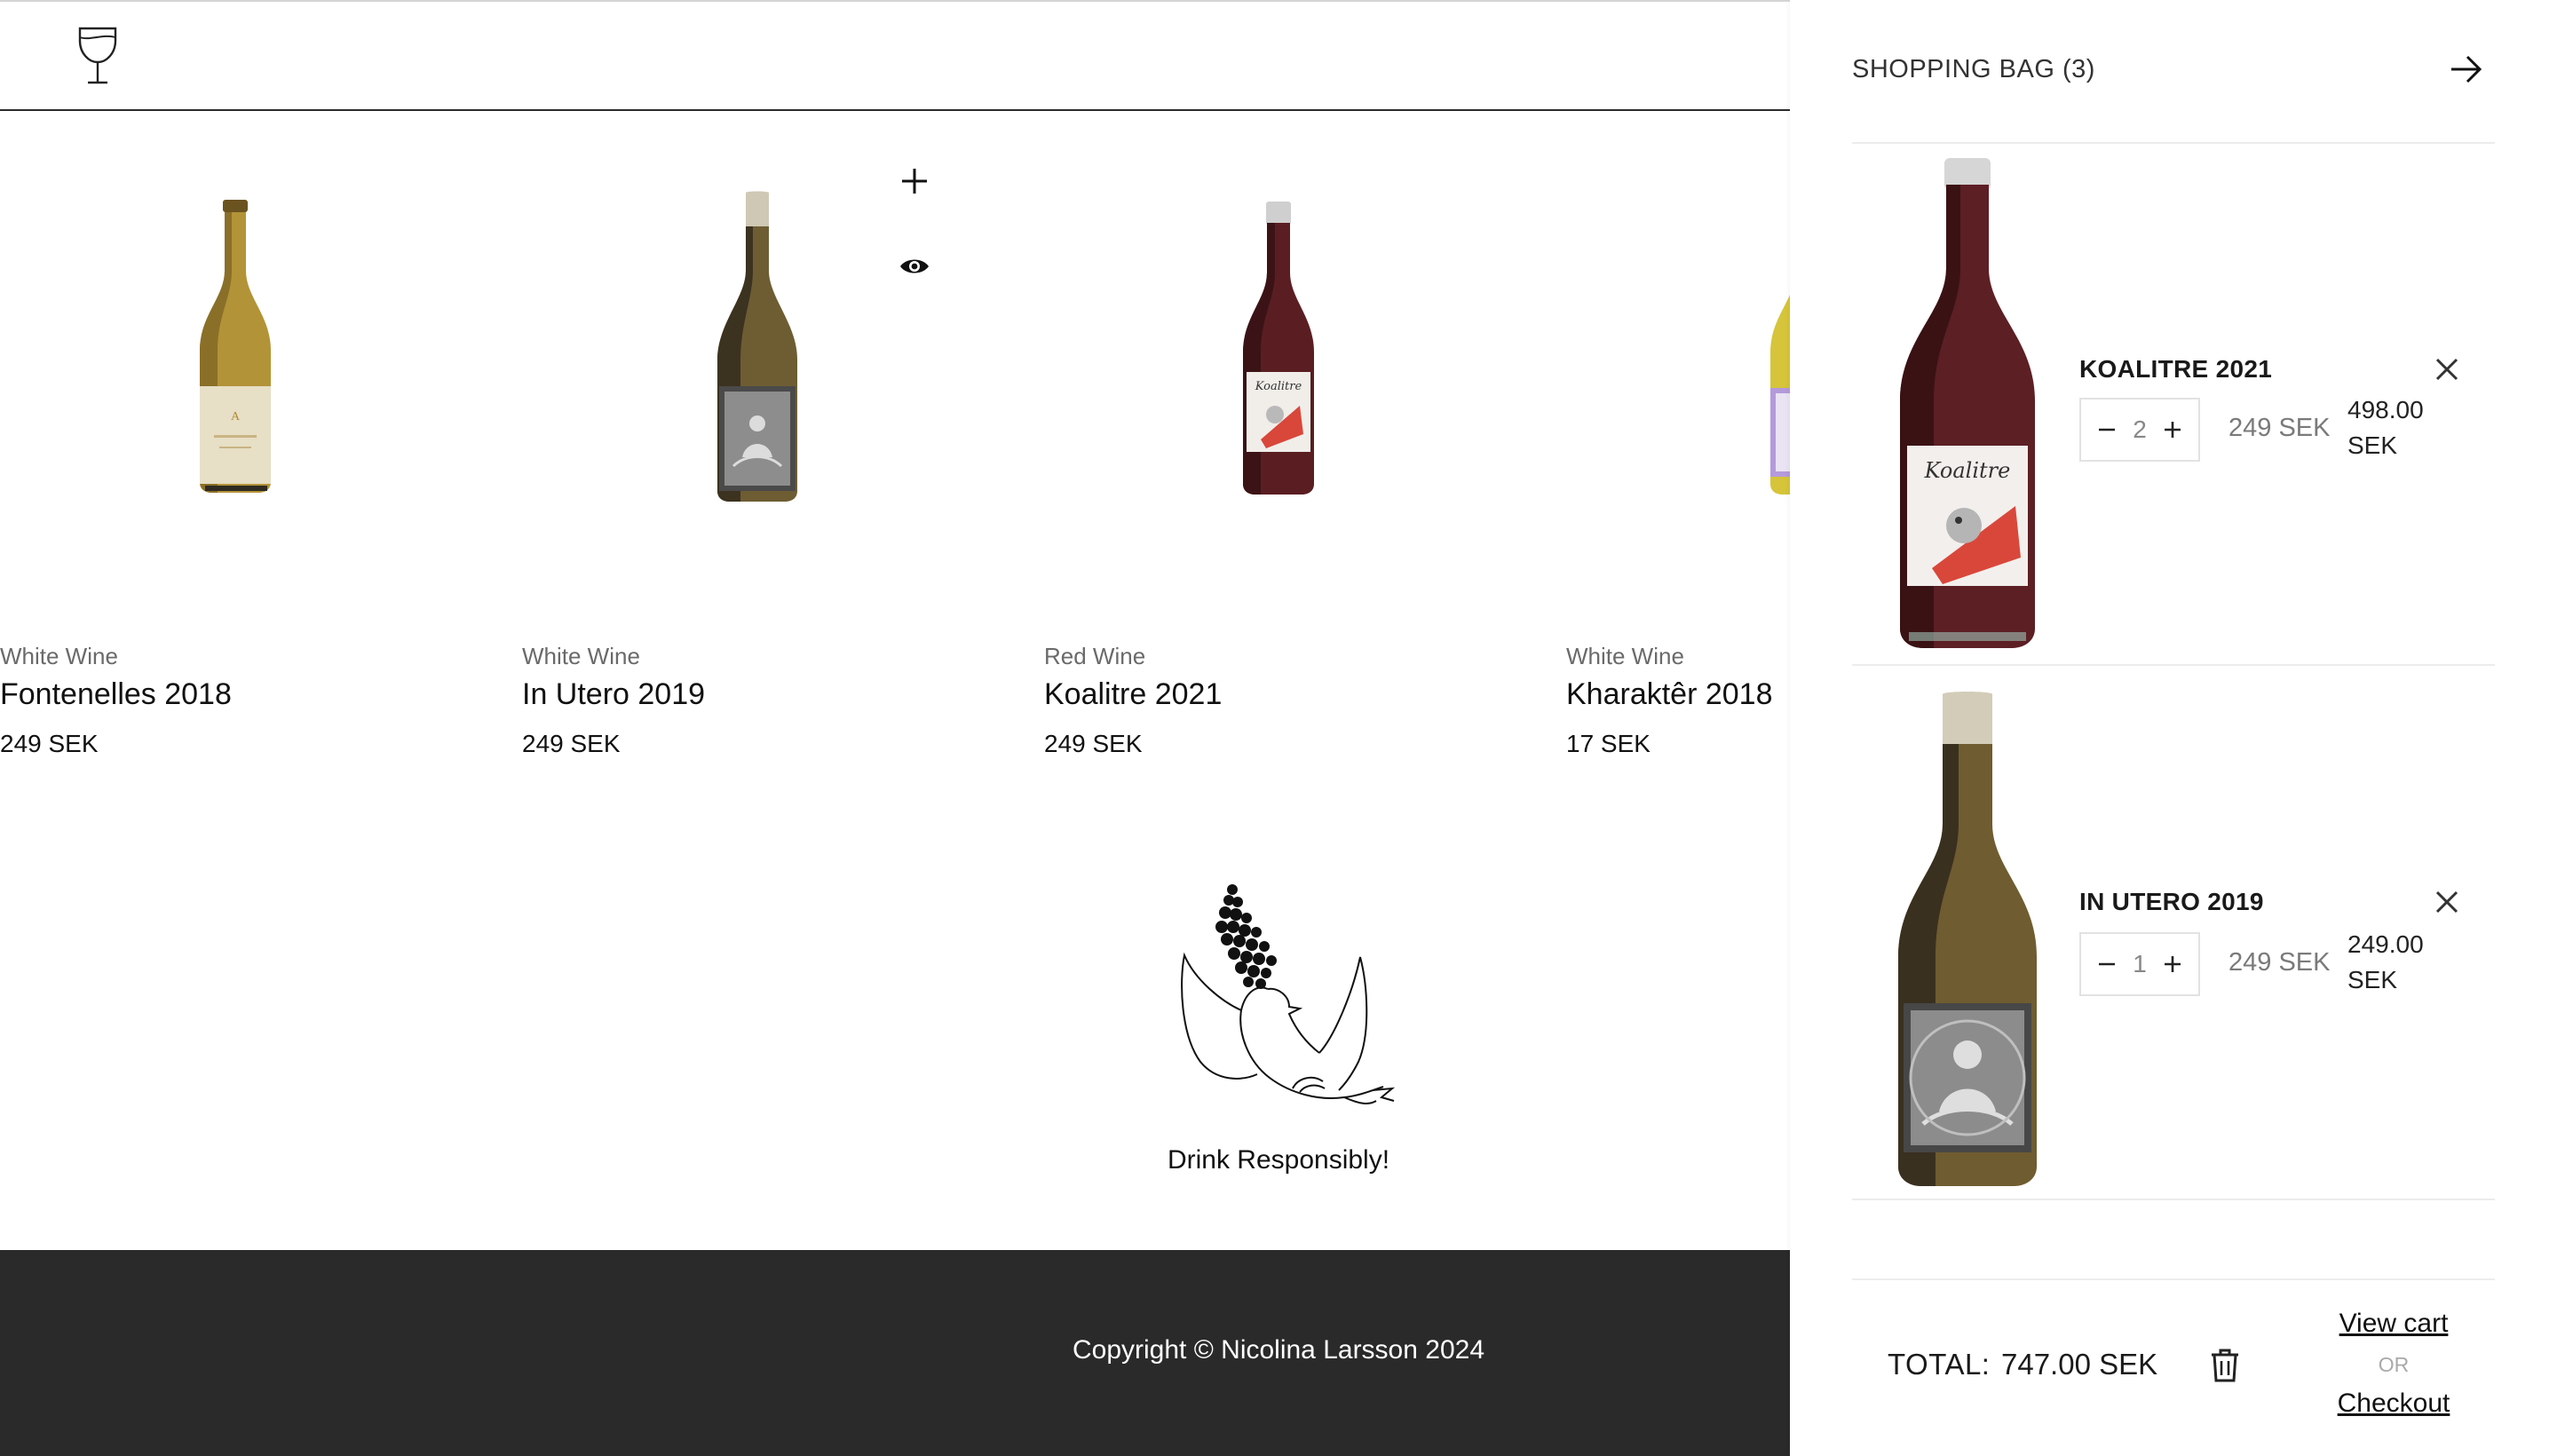 The height and width of the screenshot is (1456, 2557). Describe the element at coordinates (2175, 369) in the screenshot. I see `cart-item-name: KOALITRE 2021` at that location.